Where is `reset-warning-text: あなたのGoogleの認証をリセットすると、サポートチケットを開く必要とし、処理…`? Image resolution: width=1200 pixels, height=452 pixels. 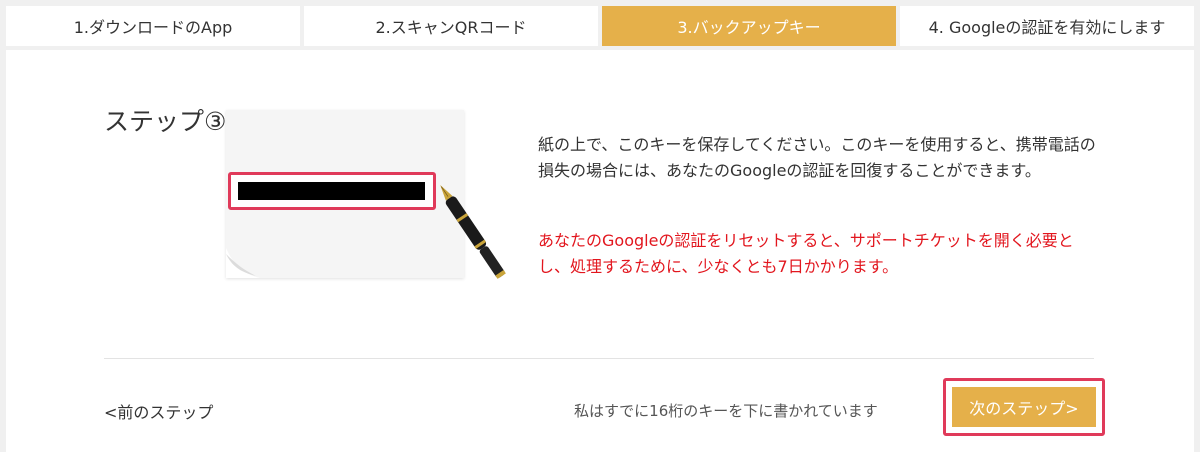
reset-warning-text: あなたのGoogleの認証をリセットすると、サポートチケットを開く必要とし、処理… is located at coordinates (806, 253).